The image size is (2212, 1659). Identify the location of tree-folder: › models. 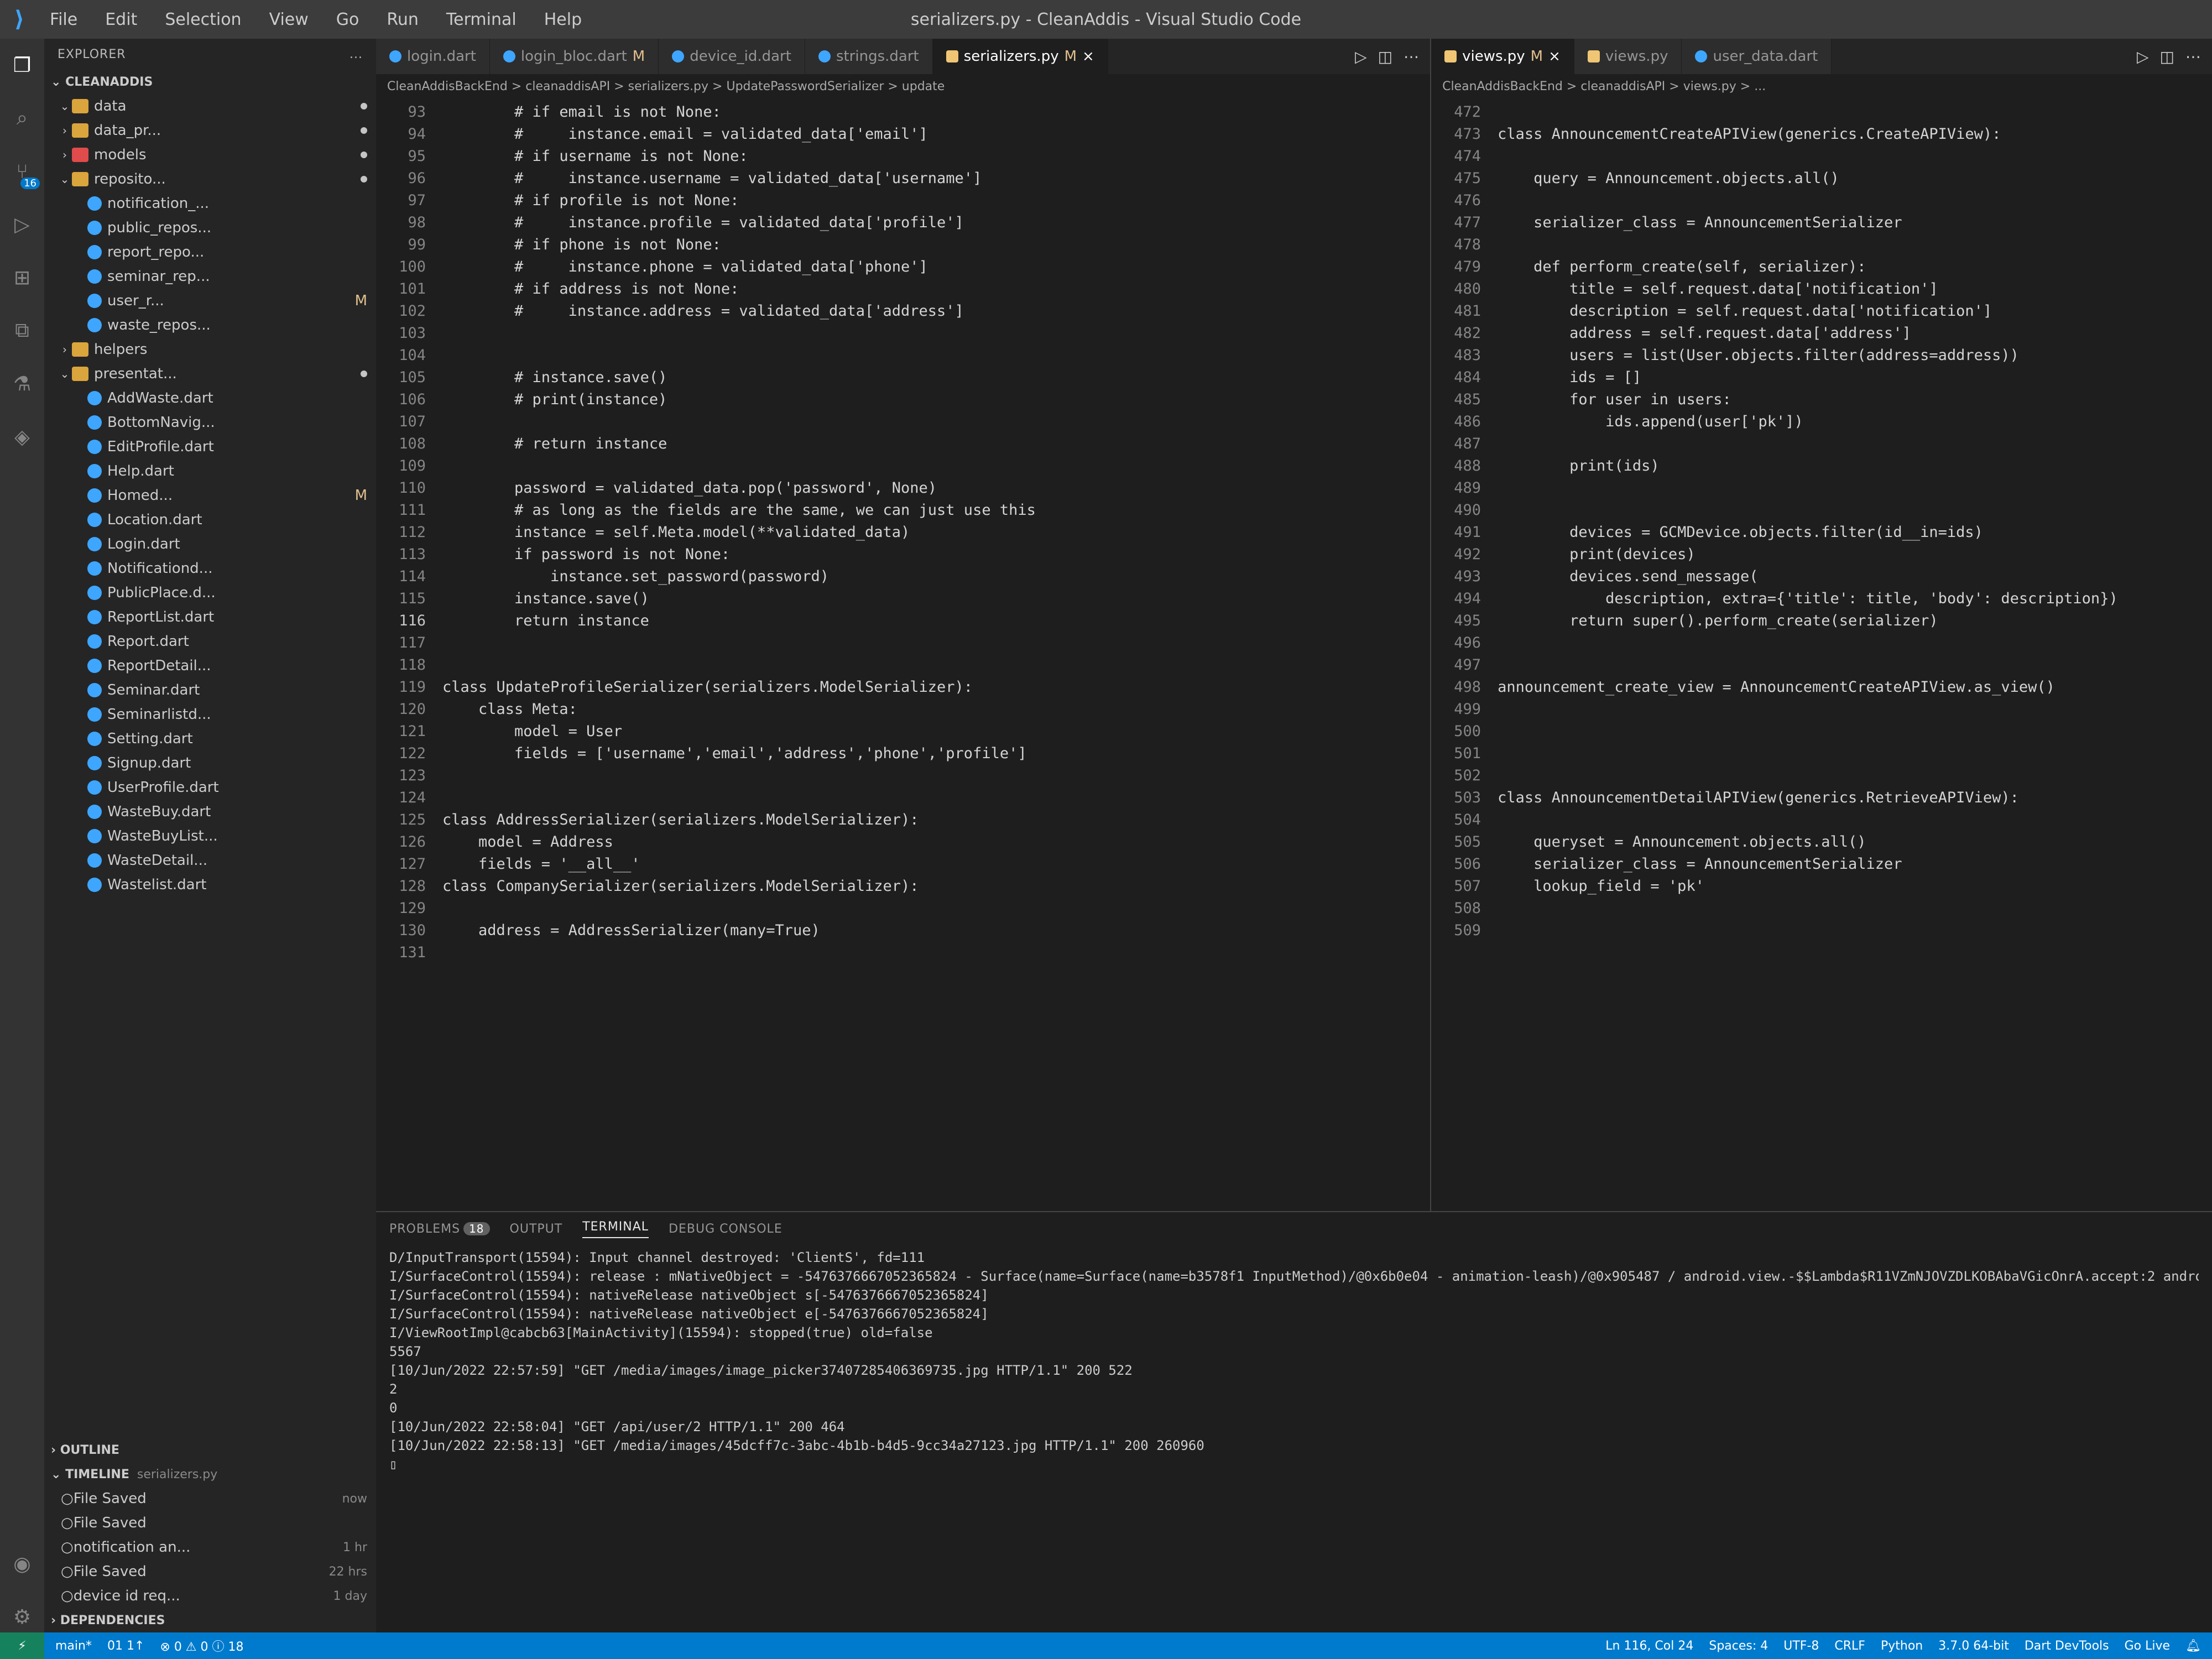
(210, 155).